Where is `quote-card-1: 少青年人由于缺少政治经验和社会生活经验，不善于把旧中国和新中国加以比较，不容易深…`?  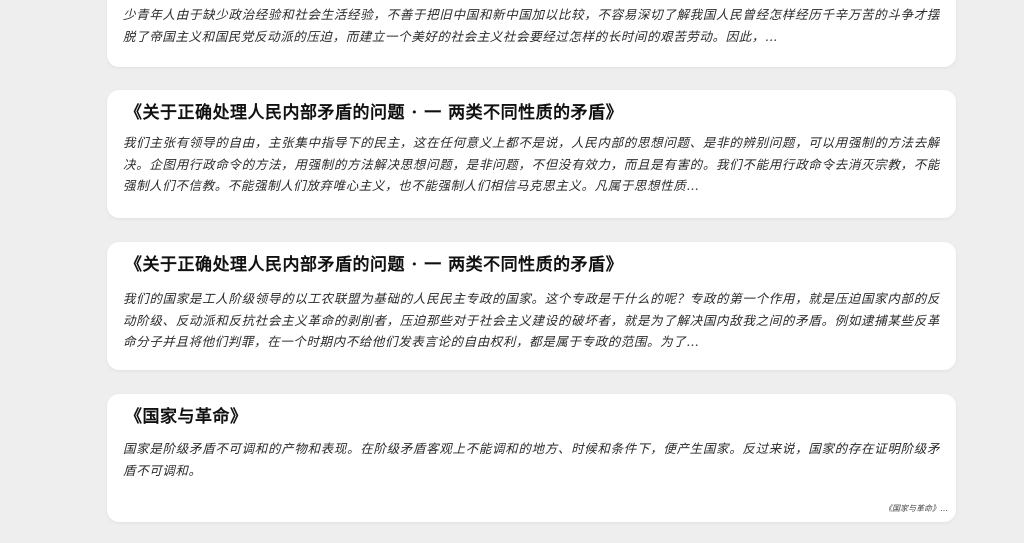
quote-card-1: 少青年人由于缺少政治经验和社会生活经验，不善于把旧中国和新中国加以比较，不容易深… is located at coordinates (531, 33).